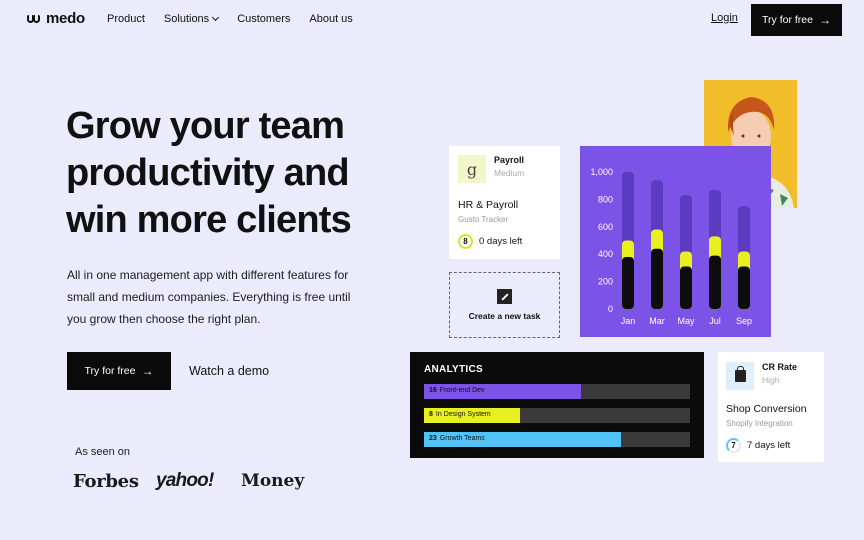  What do you see at coordinates (733, 445) in the screenshot?
I see `progress-ring-icon: 7` at bounding box center [733, 445].